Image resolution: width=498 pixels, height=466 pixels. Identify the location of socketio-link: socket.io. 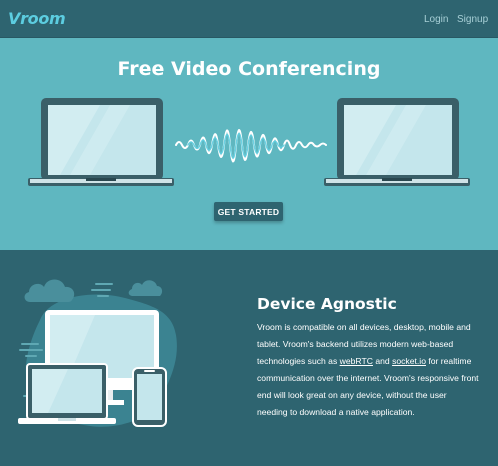
(409, 361).